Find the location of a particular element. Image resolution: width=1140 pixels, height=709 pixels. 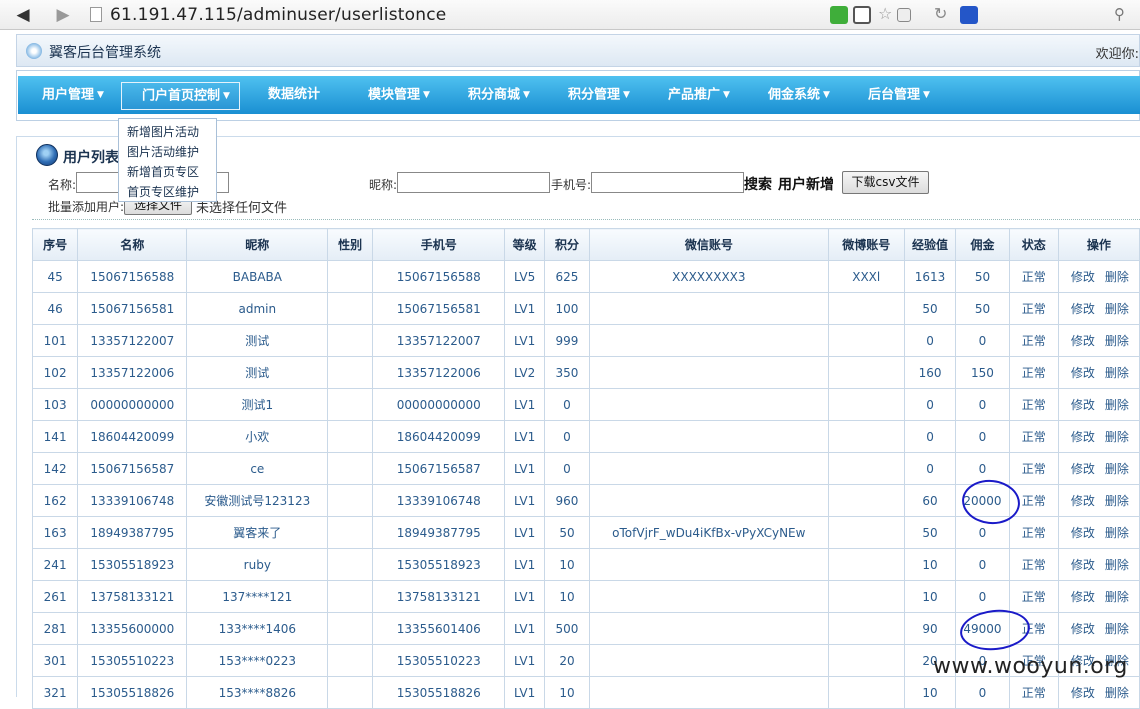

table-cell: 10 is located at coordinates (567, 596).